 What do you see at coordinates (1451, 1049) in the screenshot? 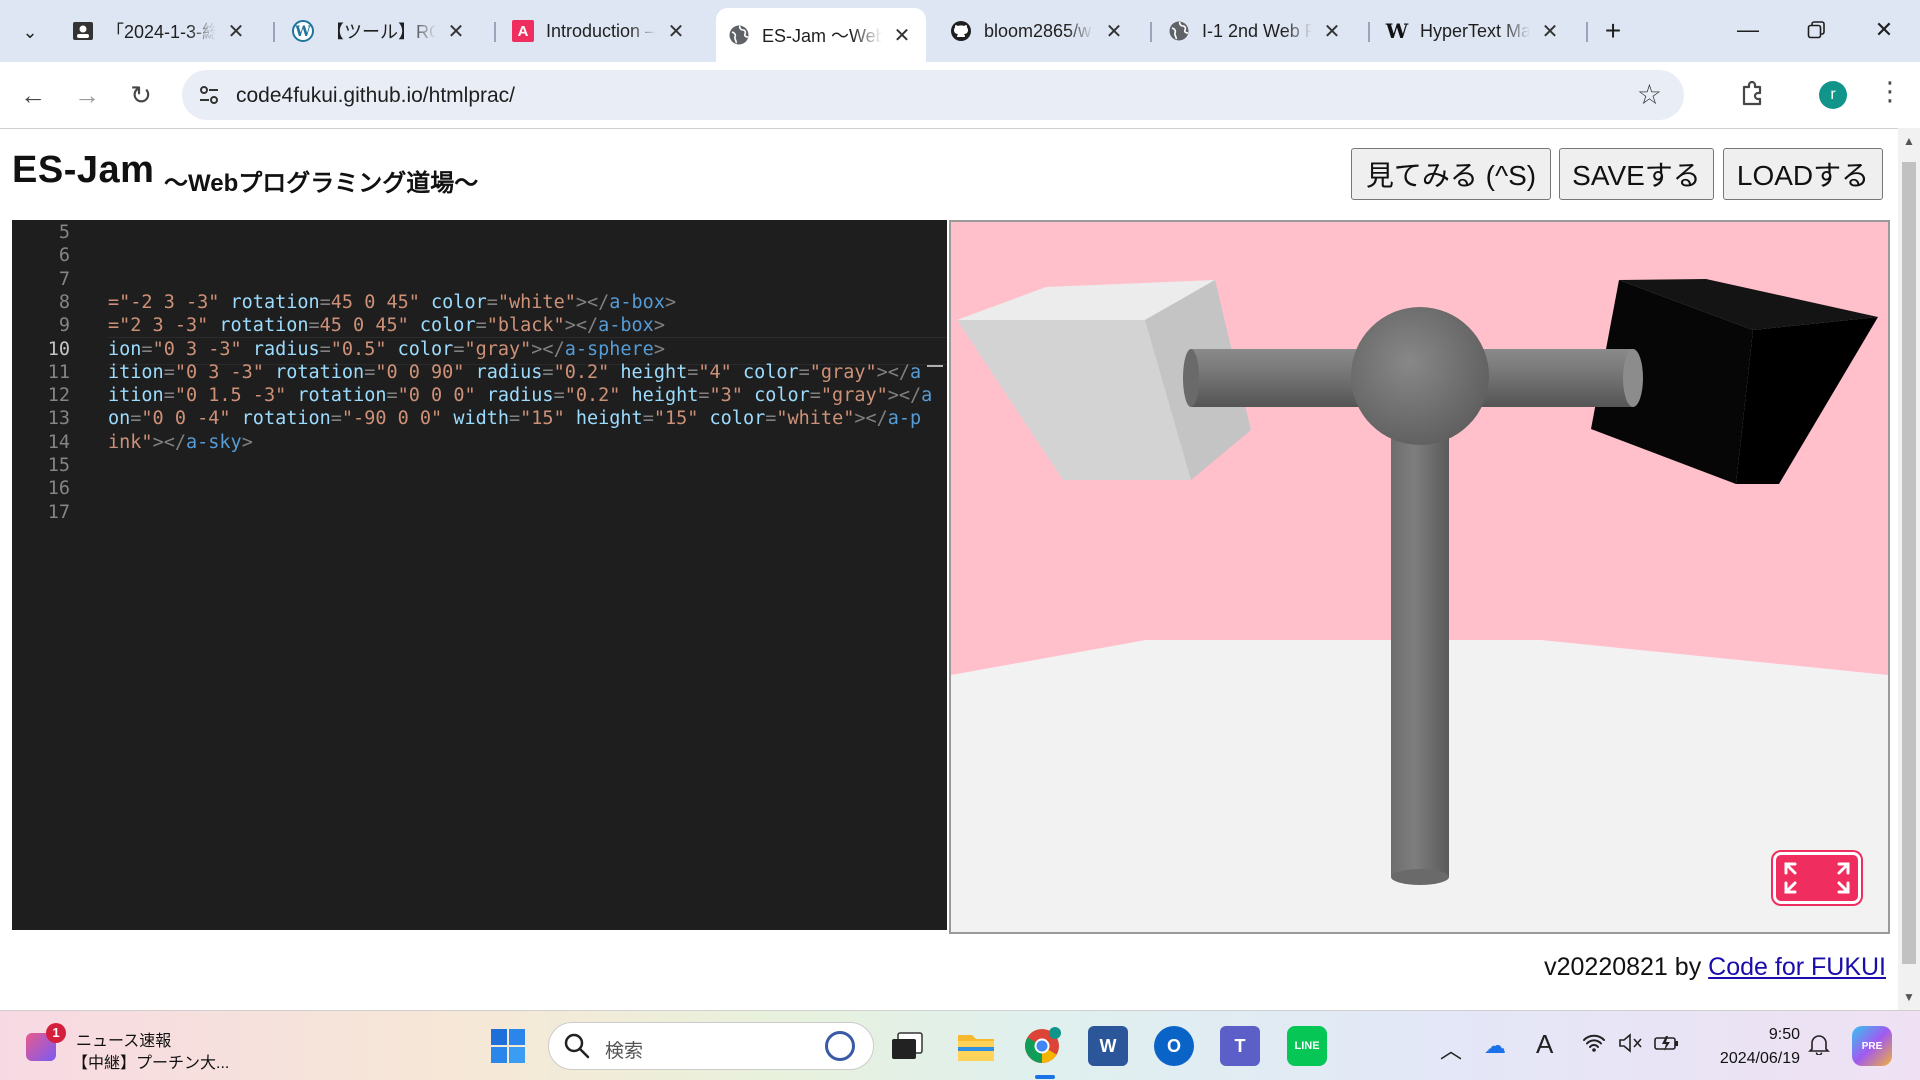
I see `tray-overflow-chevron-icon: ︿` at bounding box center [1451, 1049].